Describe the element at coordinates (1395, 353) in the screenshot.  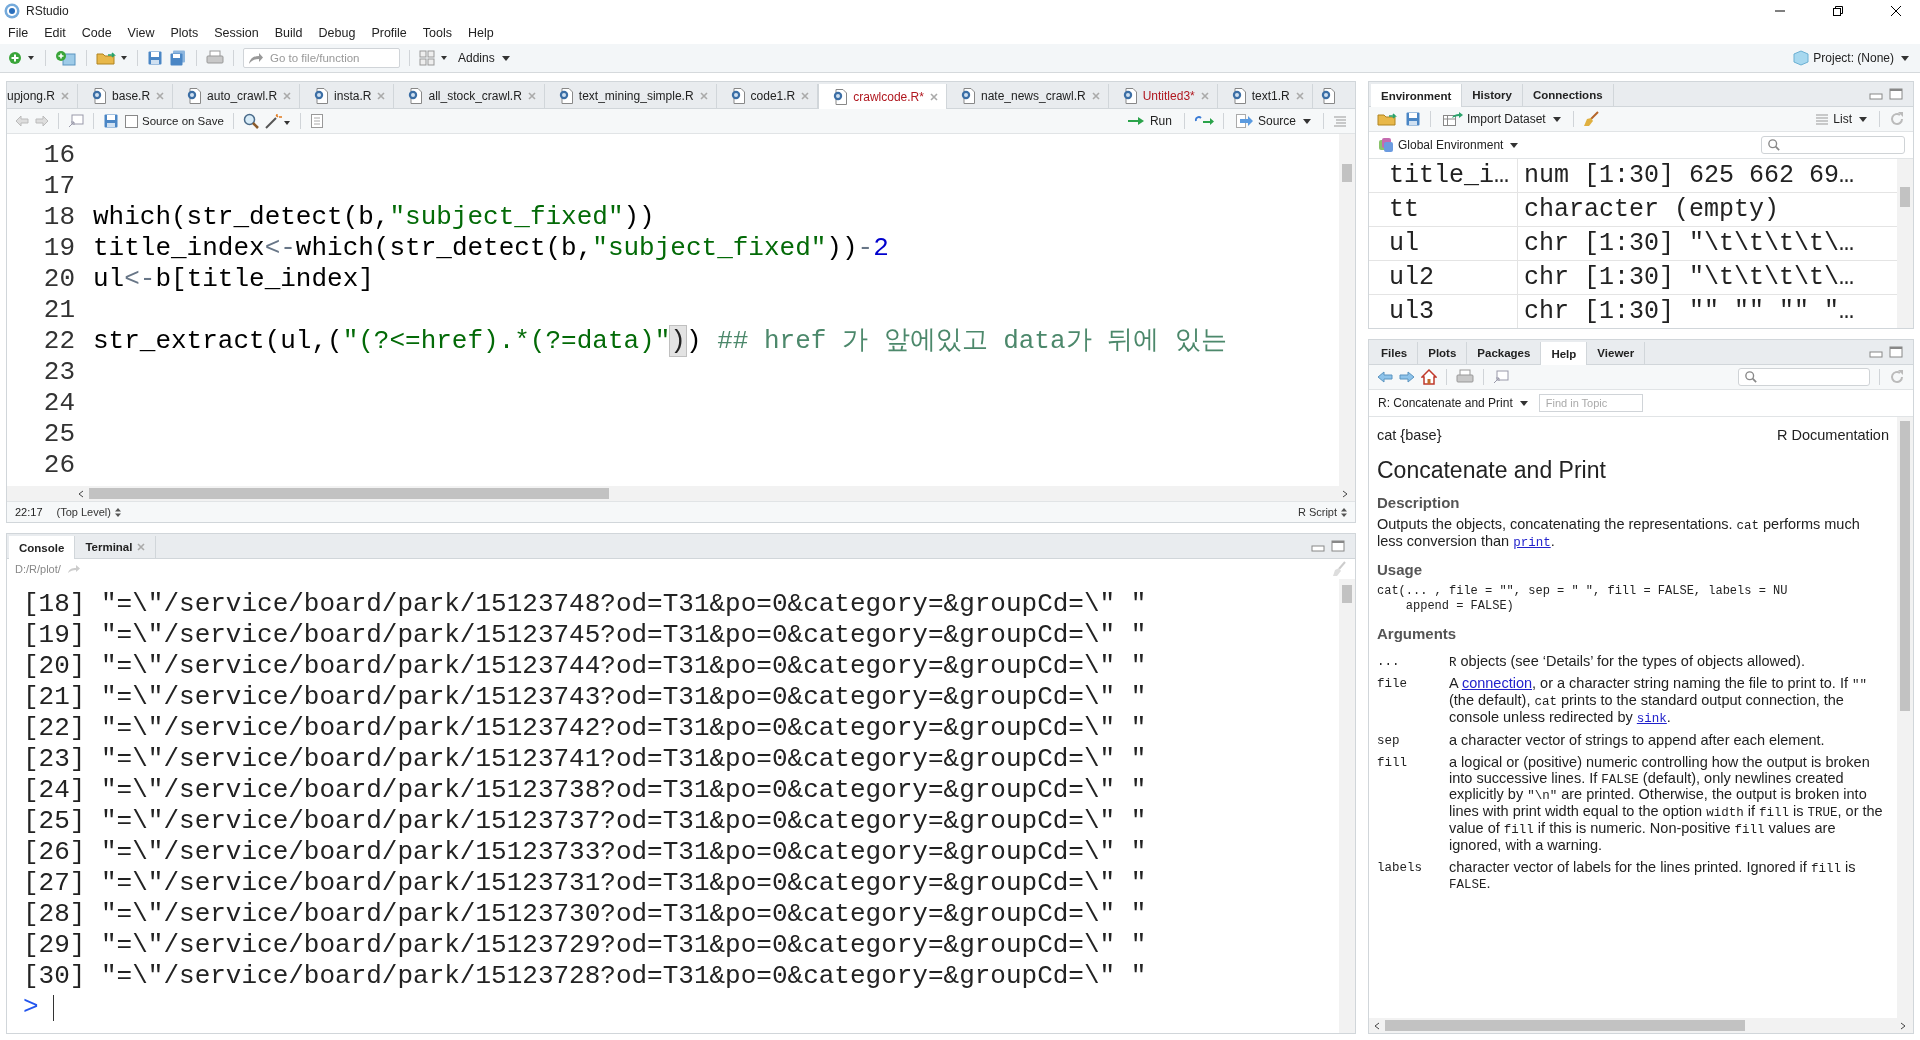
I see `help-pane-tab: Files` at that location.